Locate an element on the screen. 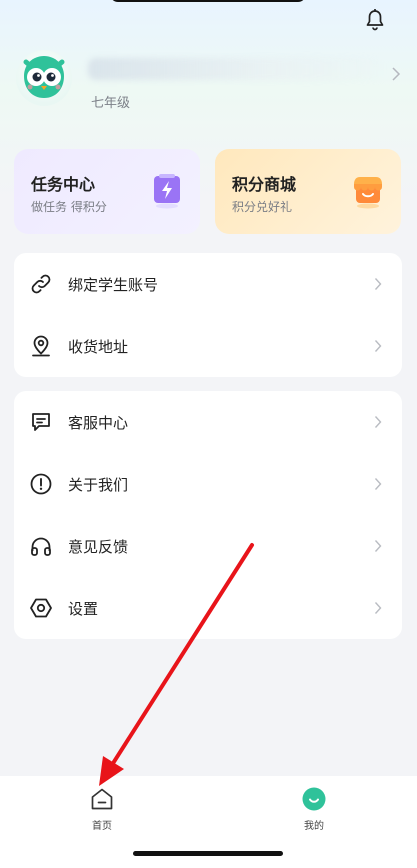 This screenshot has width=417, height=868. smile-face-icon is located at coordinates (314, 799).